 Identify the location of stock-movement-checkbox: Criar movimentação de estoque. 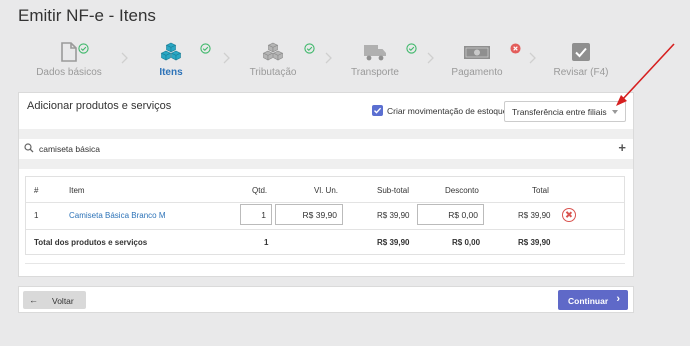
(439, 110).